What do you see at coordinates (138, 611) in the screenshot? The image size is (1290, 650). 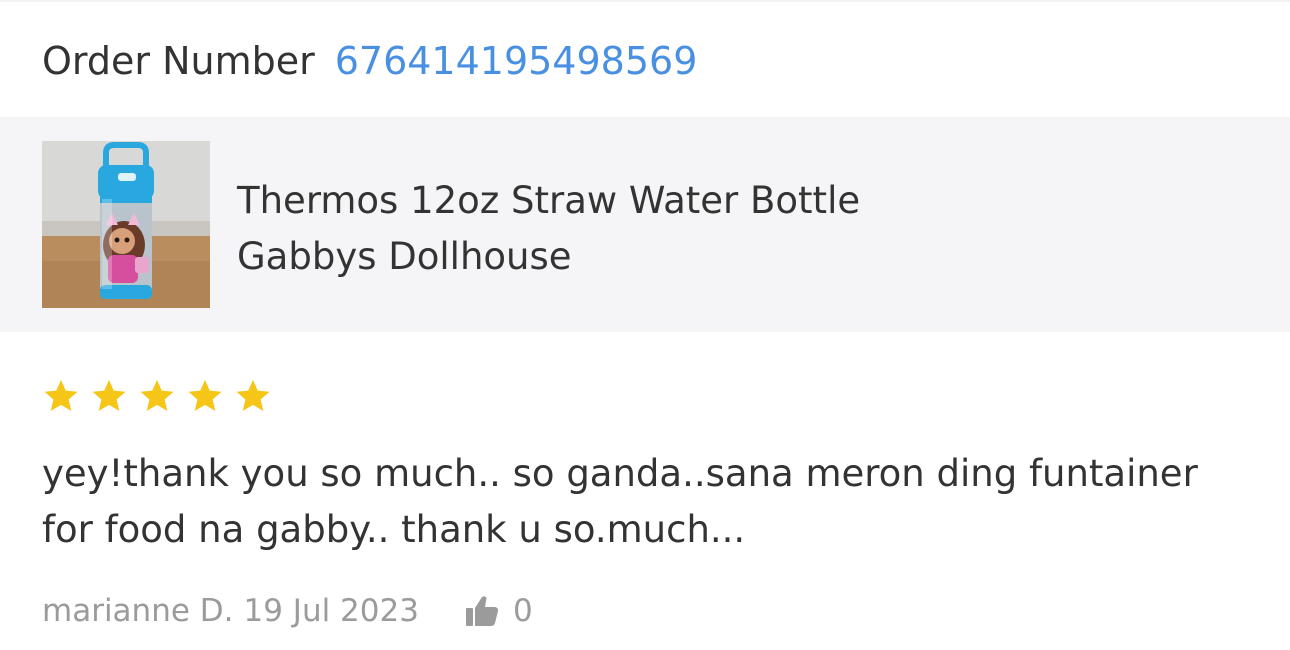 I see `review-author: marianne D.` at bounding box center [138, 611].